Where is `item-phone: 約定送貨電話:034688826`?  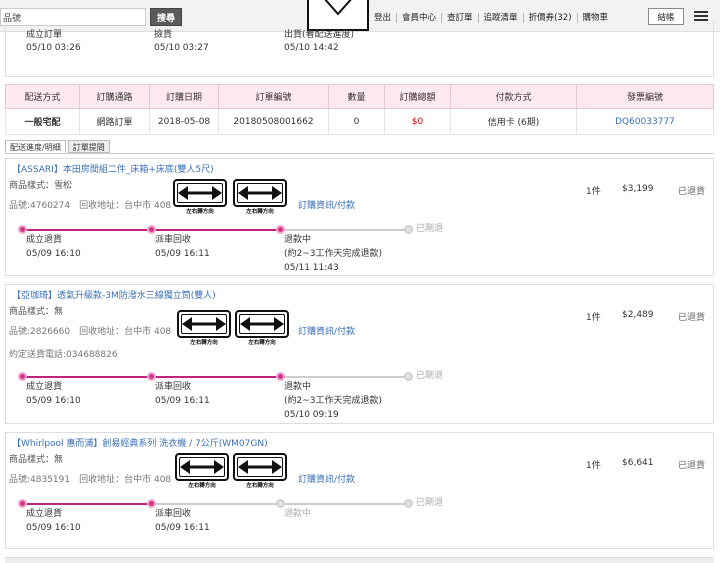
item-phone: 約定送貨電話:034688826 is located at coordinates (63, 355).